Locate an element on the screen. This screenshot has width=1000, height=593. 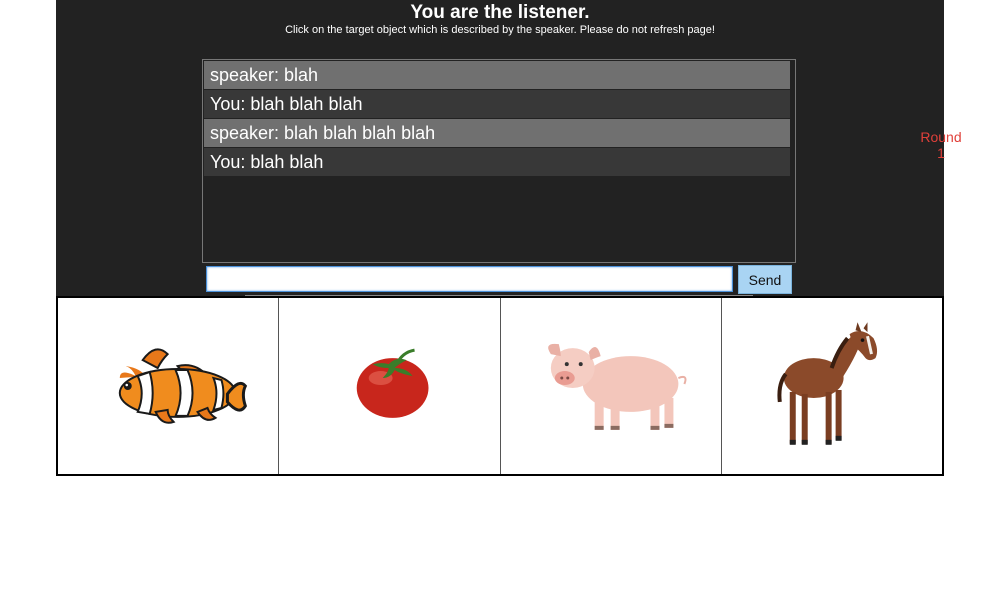
round-indicator: Round 1 is located at coordinates (941, 145).